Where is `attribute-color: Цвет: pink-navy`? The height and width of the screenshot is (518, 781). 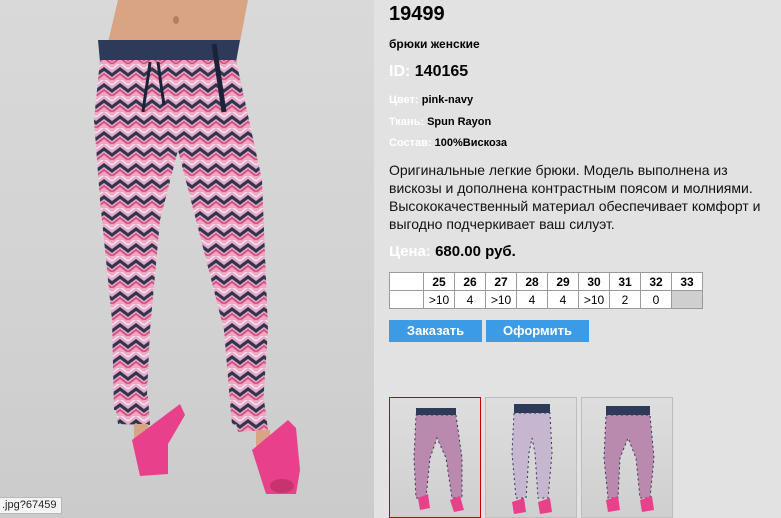
attribute-color: Цвет: pink-navy is located at coordinates (431, 100).